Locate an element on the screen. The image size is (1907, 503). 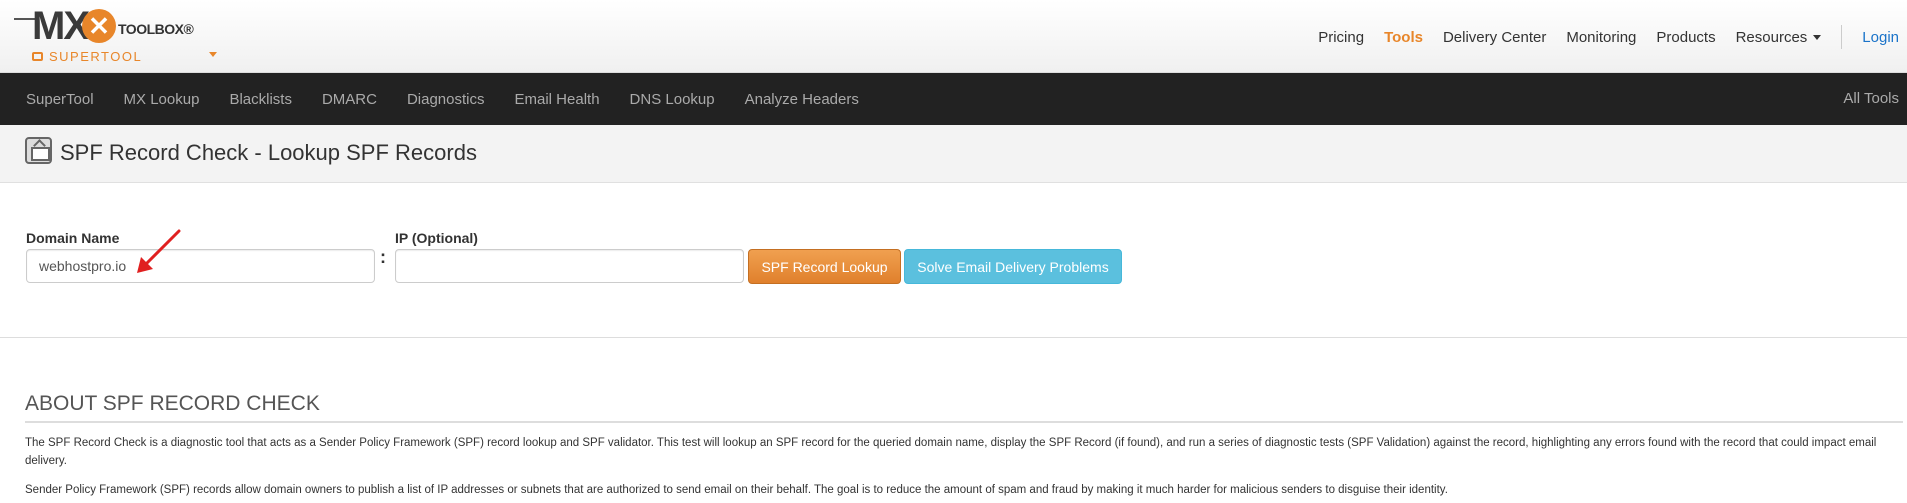
toolnav-dmarc: DMARC is located at coordinates (349, 99).